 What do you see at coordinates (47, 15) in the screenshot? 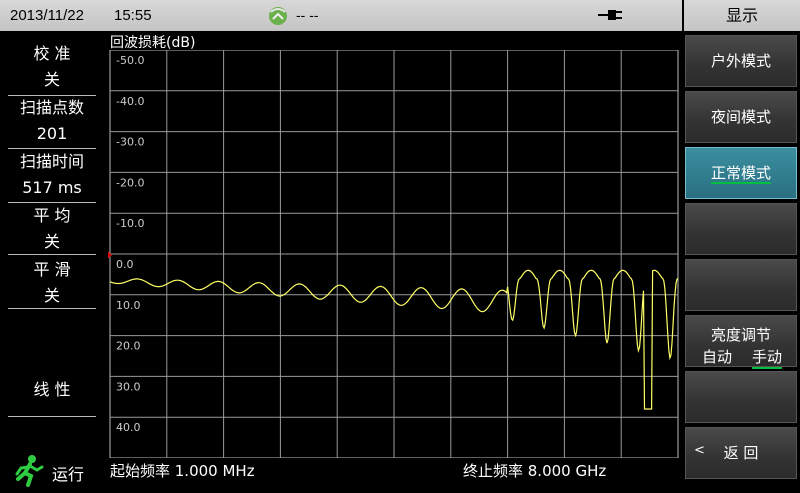
I see `date-text: 2013/11/22` at bounding box center [47, 15].